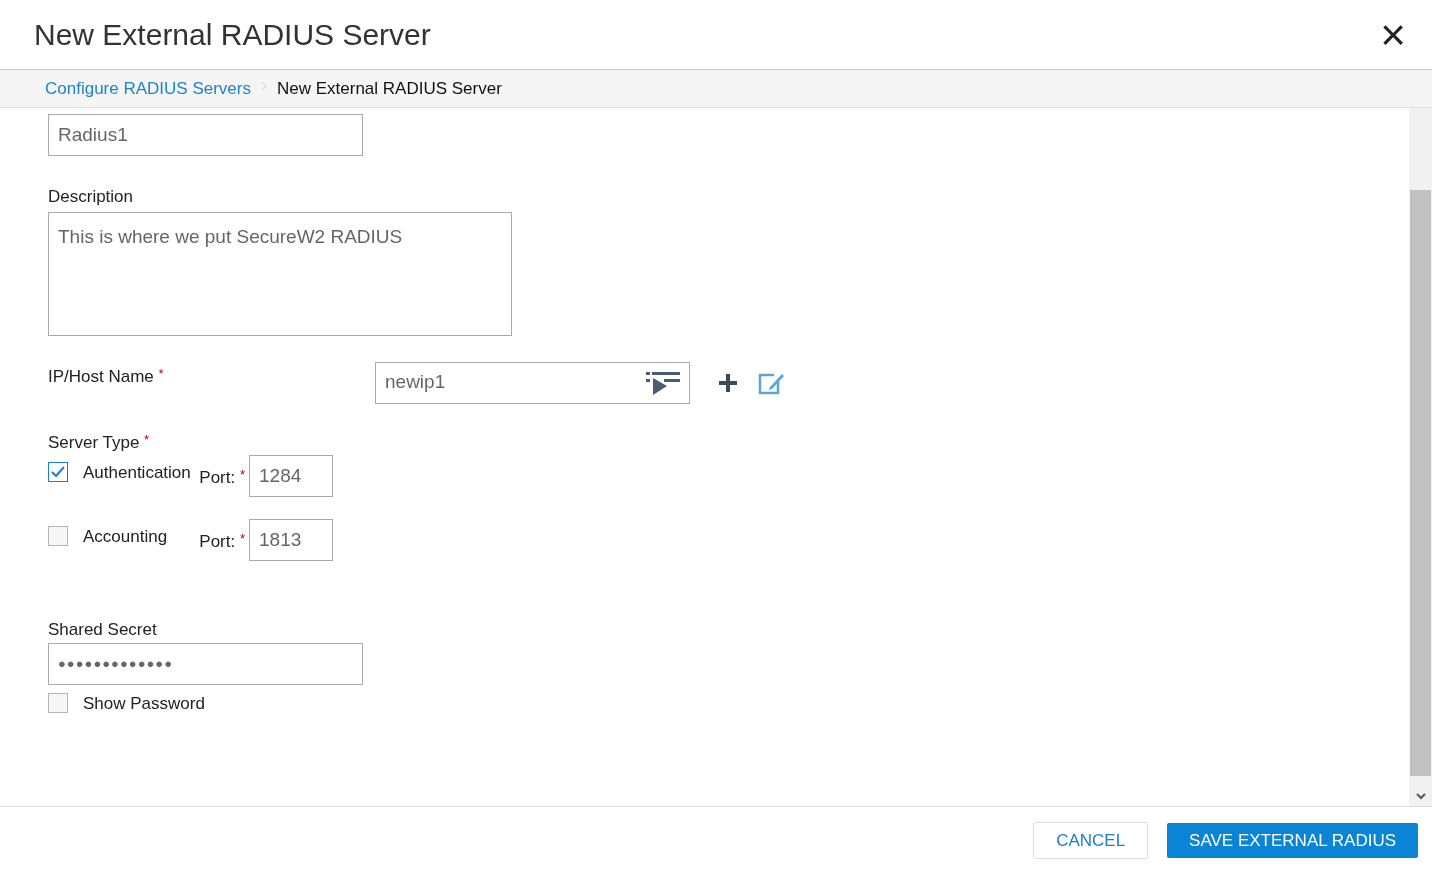 This screenshot has width=1432, height=874. Describe the element at coordinates (148, 88) in the screenshot. I see `breadcrumb-link: Configure RADIUS Servers` at that location.